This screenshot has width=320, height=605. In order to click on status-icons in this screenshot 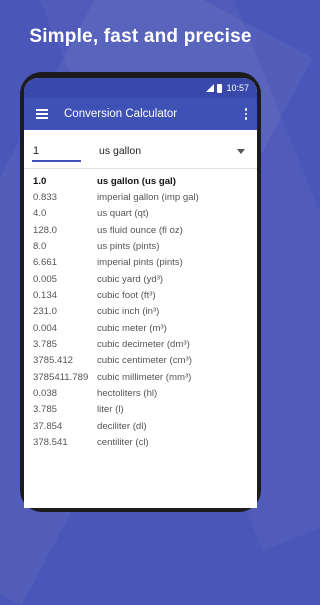, I will do `click(214, 88)`.